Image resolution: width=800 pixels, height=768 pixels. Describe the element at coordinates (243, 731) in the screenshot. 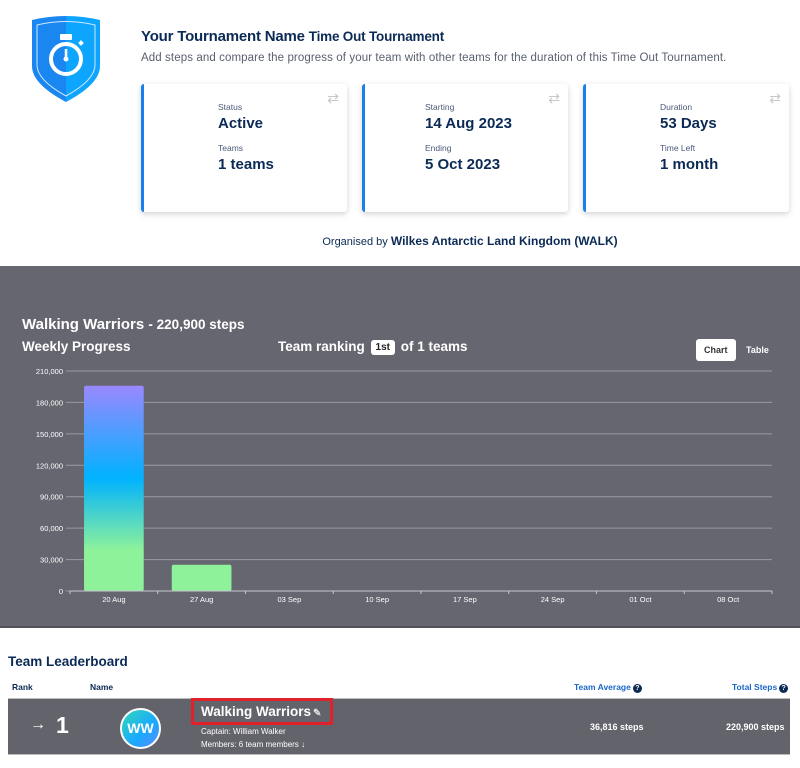

I see `team-captain: Captain: William Walker` at that location.